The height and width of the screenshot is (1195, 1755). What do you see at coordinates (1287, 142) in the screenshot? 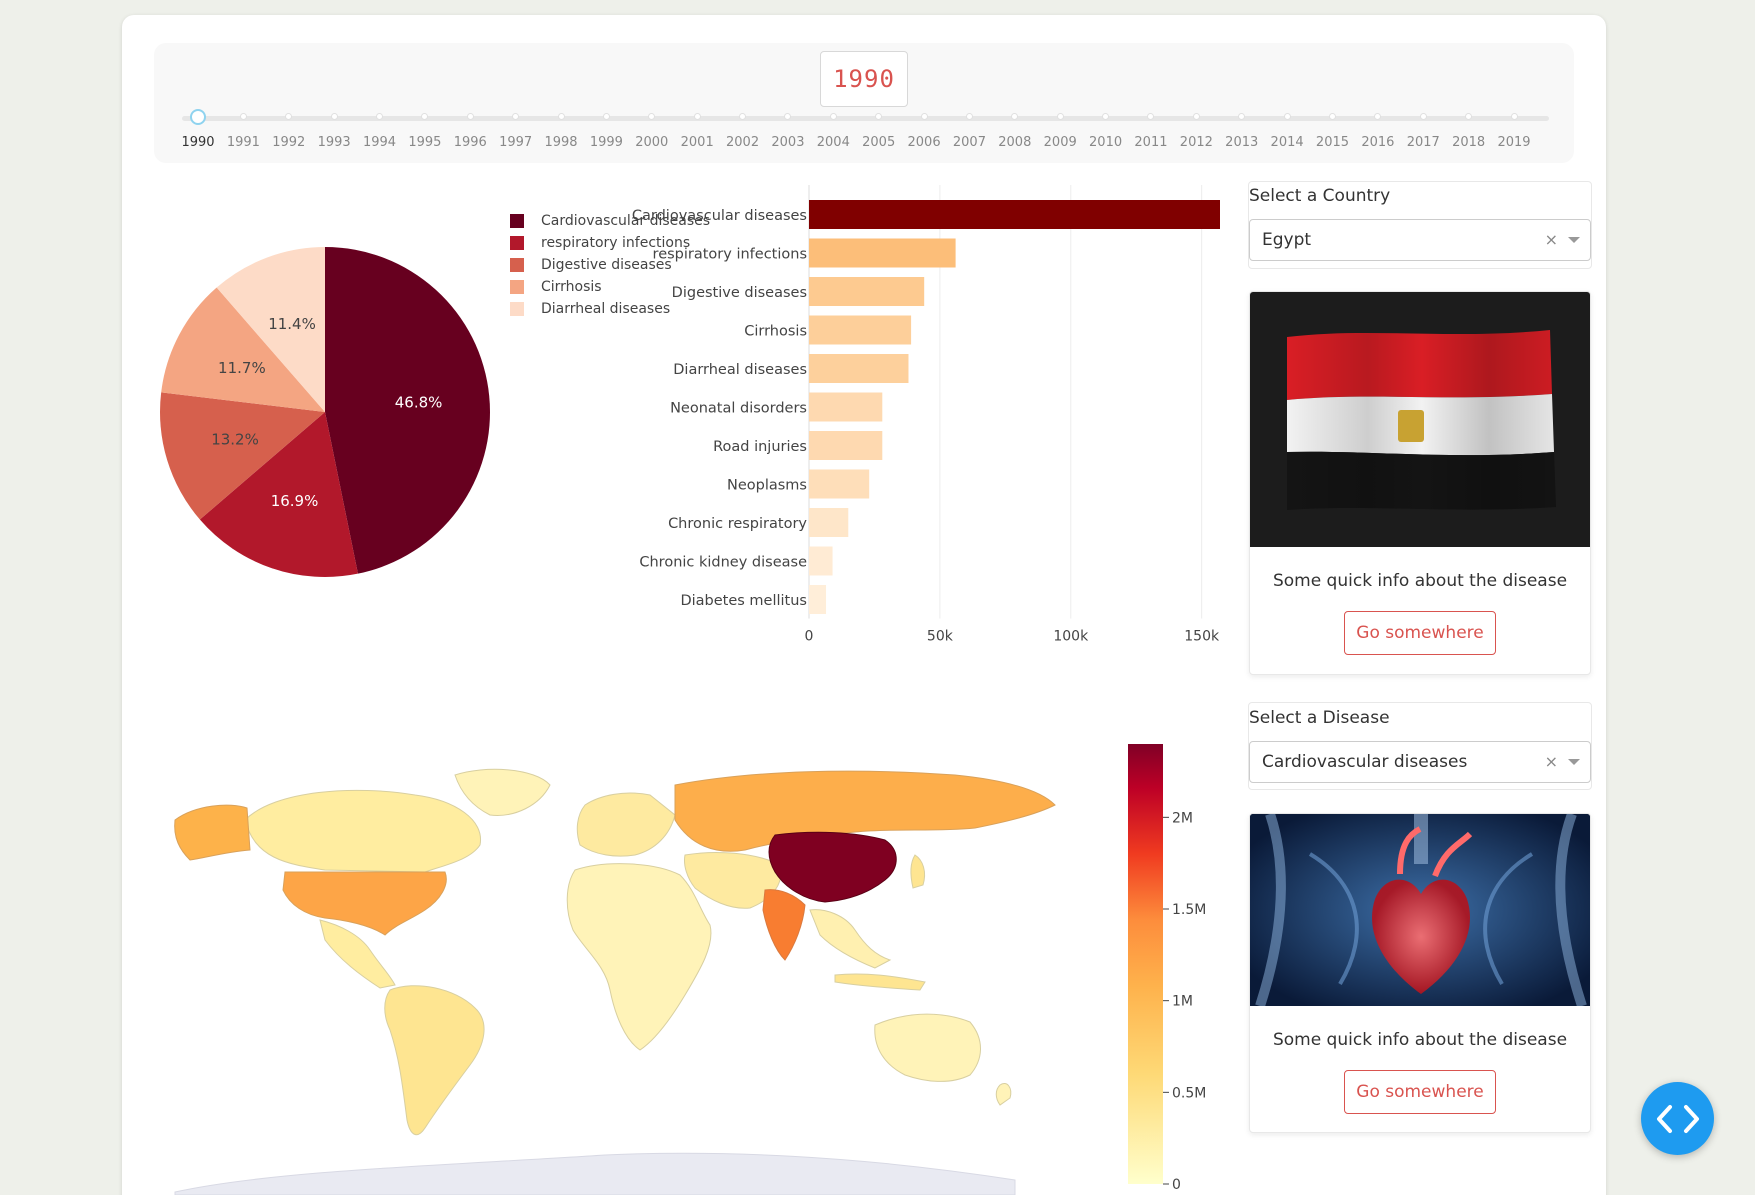
I see `year-slider-label: 2014` at bounding box center [1287, 142].